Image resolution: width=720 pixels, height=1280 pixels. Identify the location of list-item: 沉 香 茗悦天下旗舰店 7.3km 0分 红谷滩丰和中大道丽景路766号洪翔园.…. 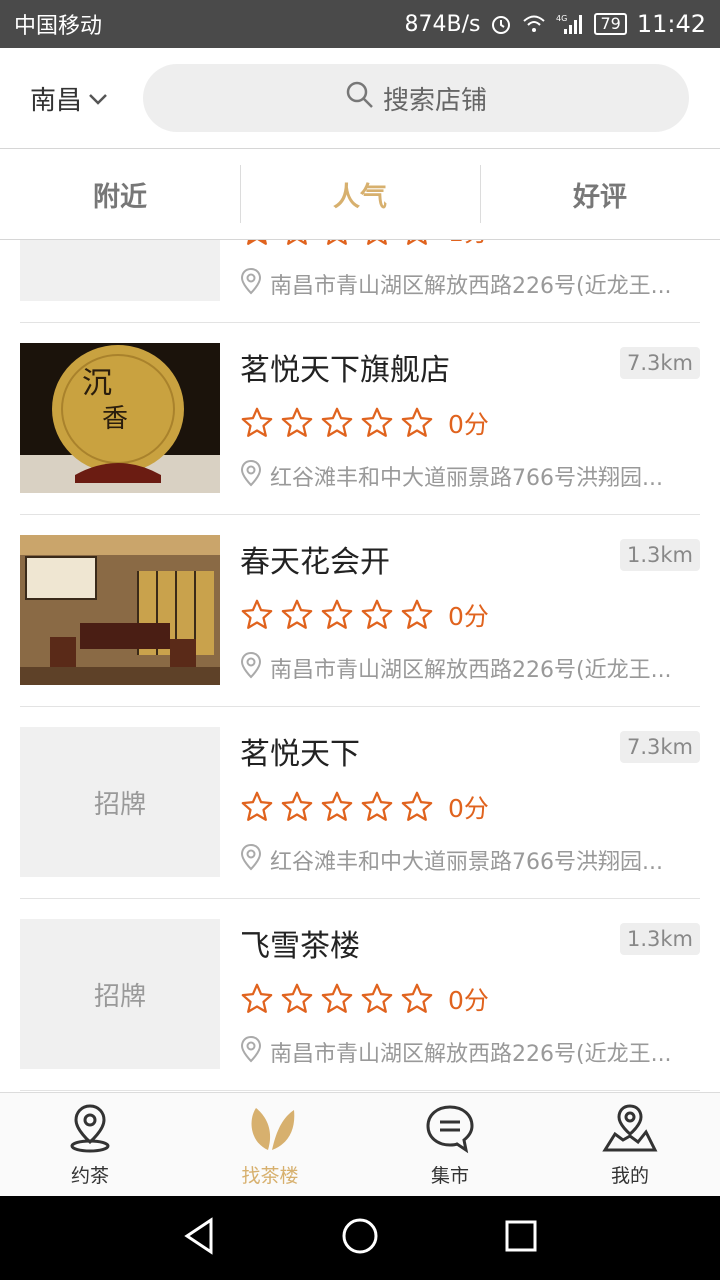
(360, 419).